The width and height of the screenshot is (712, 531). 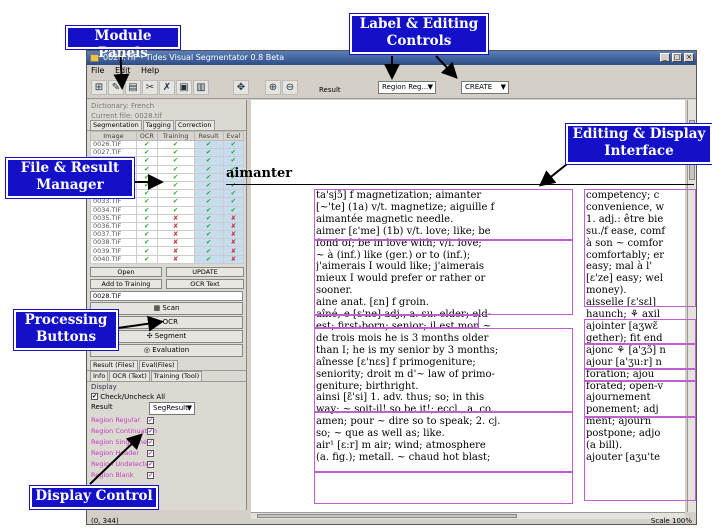 I want to click on callout-line: Buttons, so click(x=66, y=337).